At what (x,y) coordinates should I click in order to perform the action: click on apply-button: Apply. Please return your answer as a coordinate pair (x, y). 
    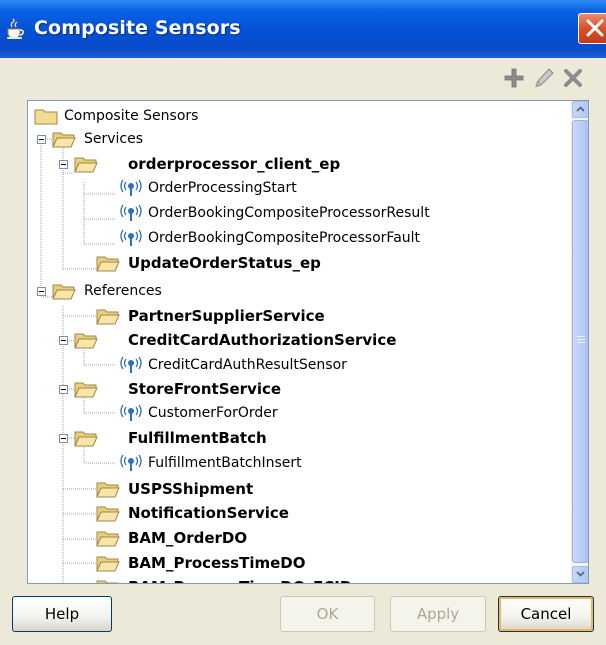
    Looking at the image, I should click on (438, 614).